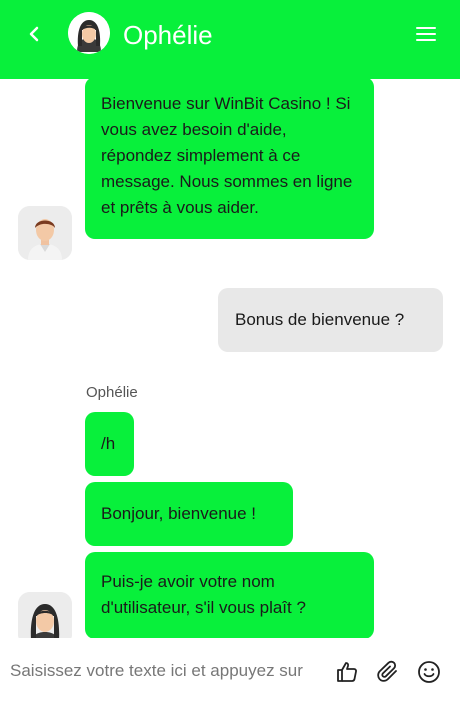 The height and width of the screenshot is (701, 460). I want to click on attach-button, so click(388, 672).